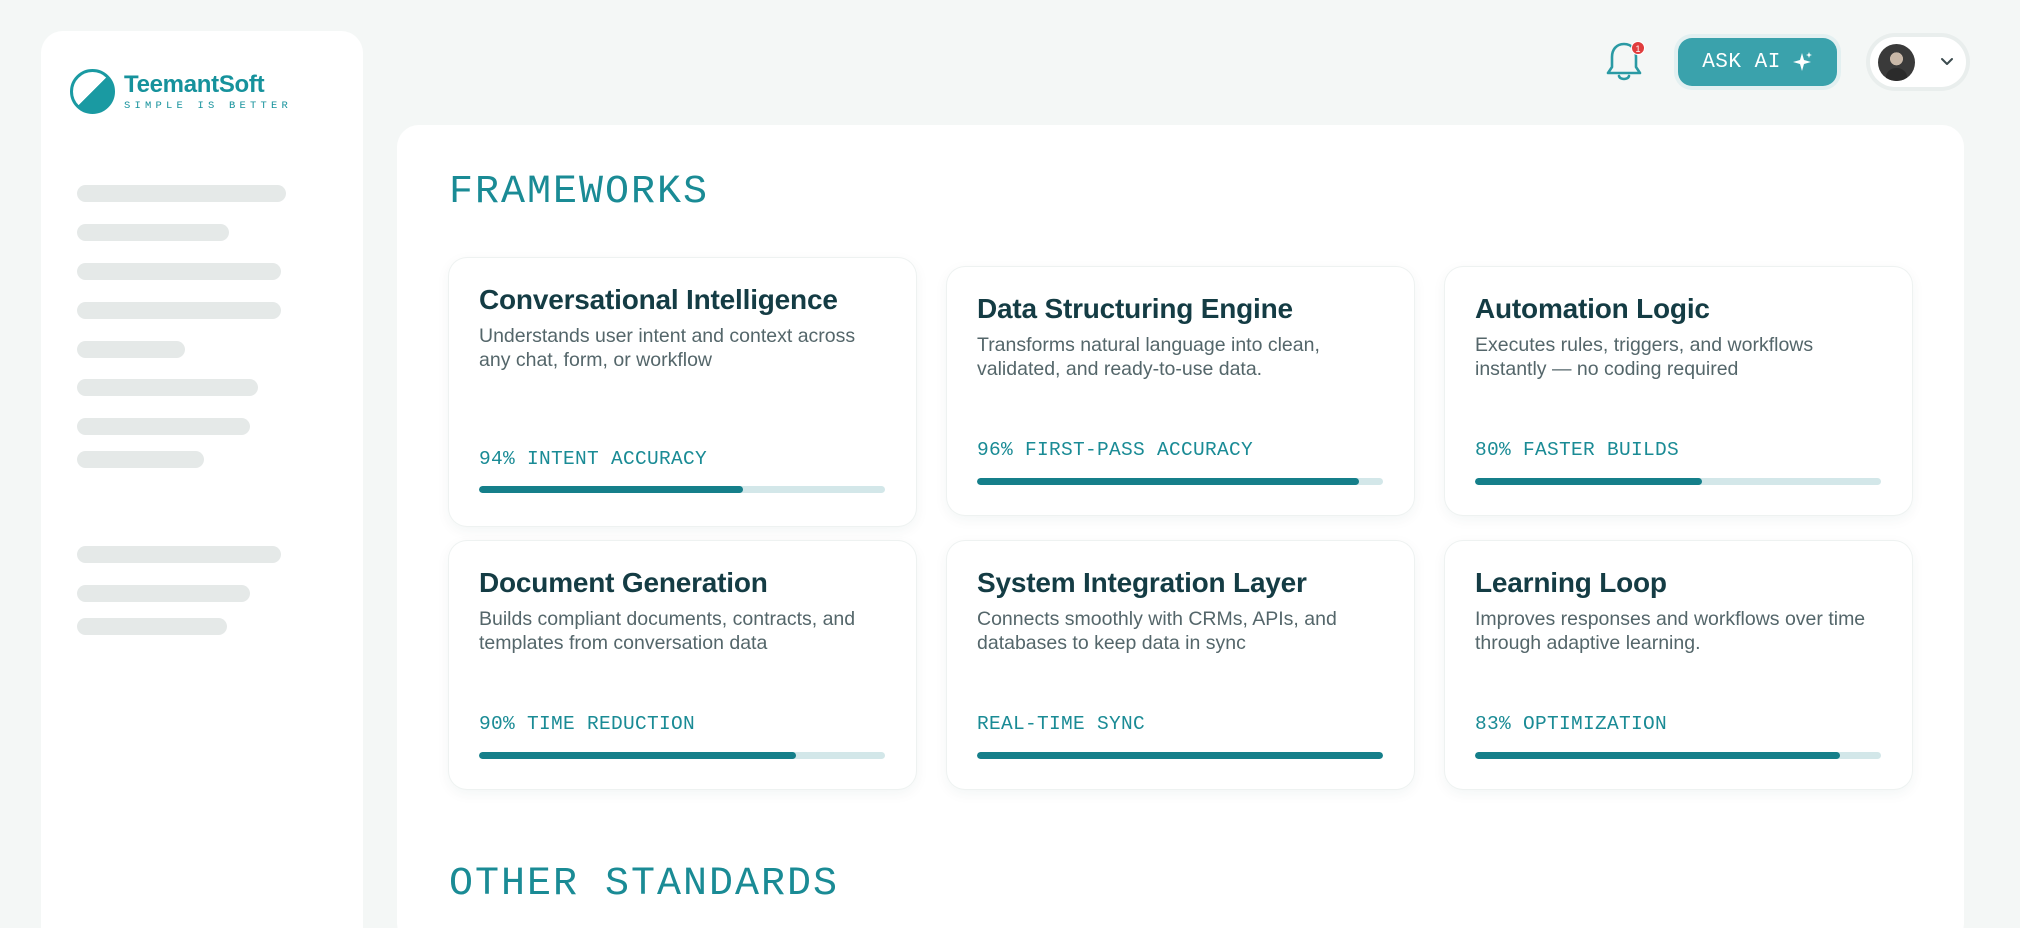 Image resolution: width=2020 pixels, height=928 pixels. Describe the element at coordinates (194, 84) in the screenshot. I see `brand-name: TeemantSoft` at that location.